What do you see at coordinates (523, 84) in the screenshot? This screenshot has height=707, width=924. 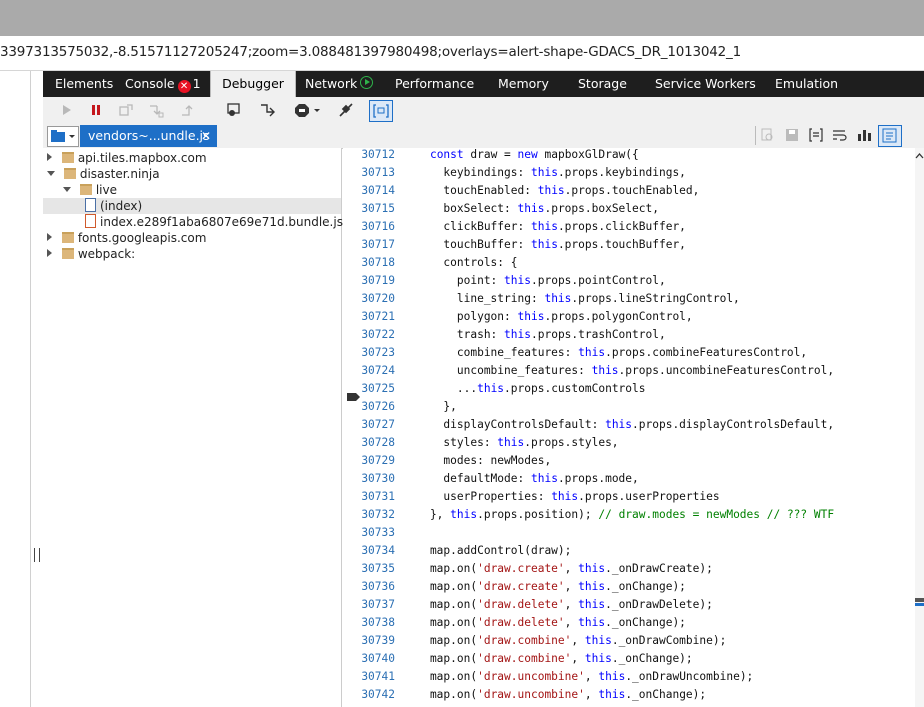 I see `tab-memory: Memory` at bounding box center [523, 84].